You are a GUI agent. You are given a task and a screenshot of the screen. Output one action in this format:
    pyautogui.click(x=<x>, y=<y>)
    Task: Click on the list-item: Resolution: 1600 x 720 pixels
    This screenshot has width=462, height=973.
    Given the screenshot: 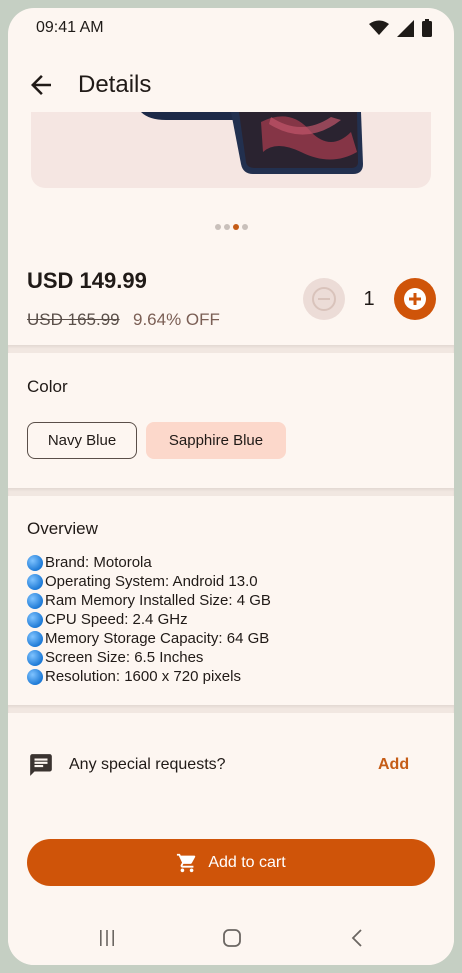 What is the action you would take?
    pyautogui.click(x=149, y=676)
    